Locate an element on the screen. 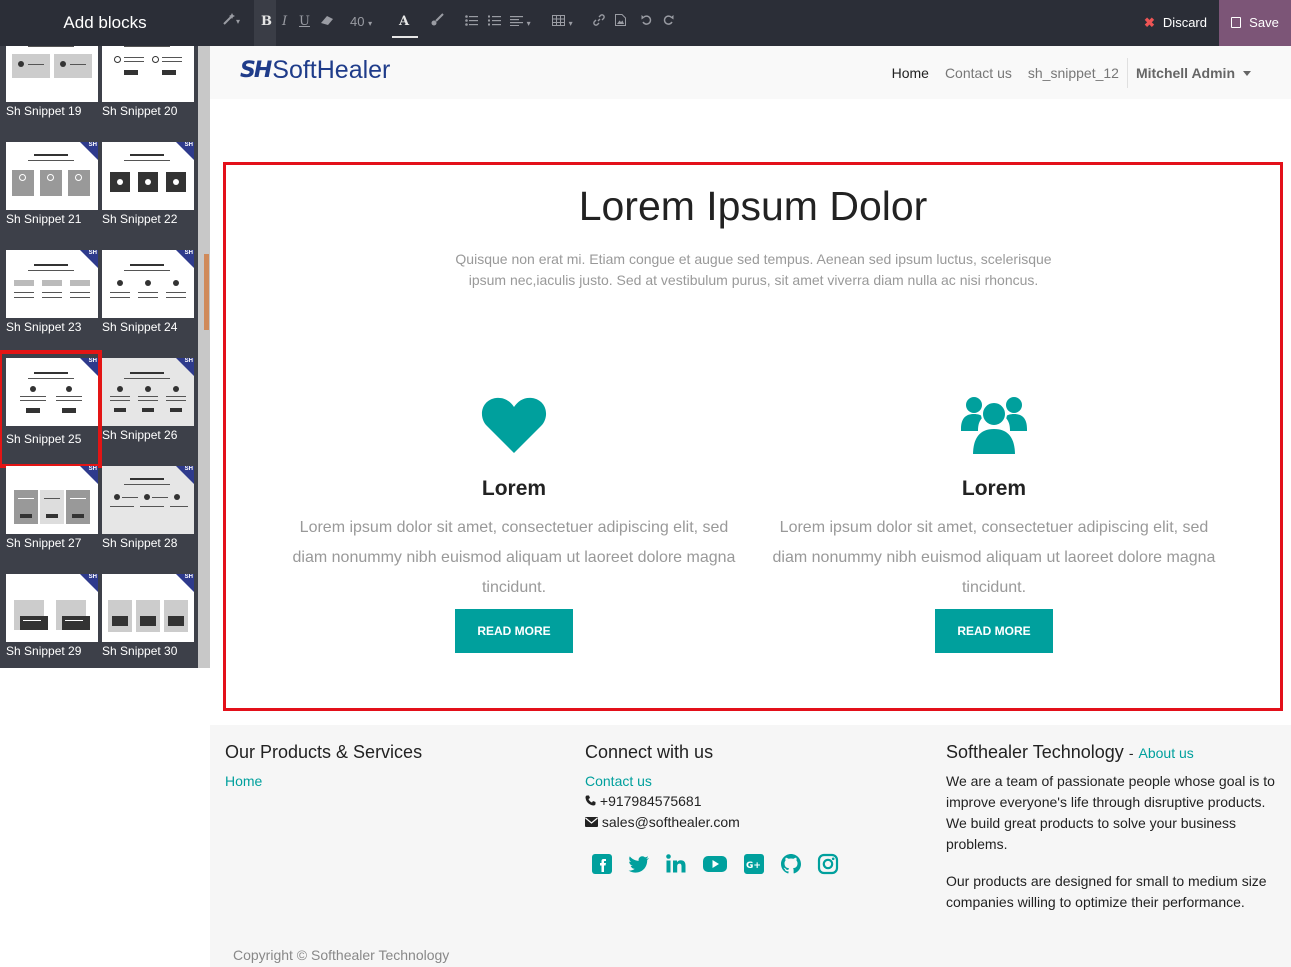 Image resolution: width=1291 pixels, height=967 pixels. footer-heading: Our Products & Services is located at coordinates (324, 752).